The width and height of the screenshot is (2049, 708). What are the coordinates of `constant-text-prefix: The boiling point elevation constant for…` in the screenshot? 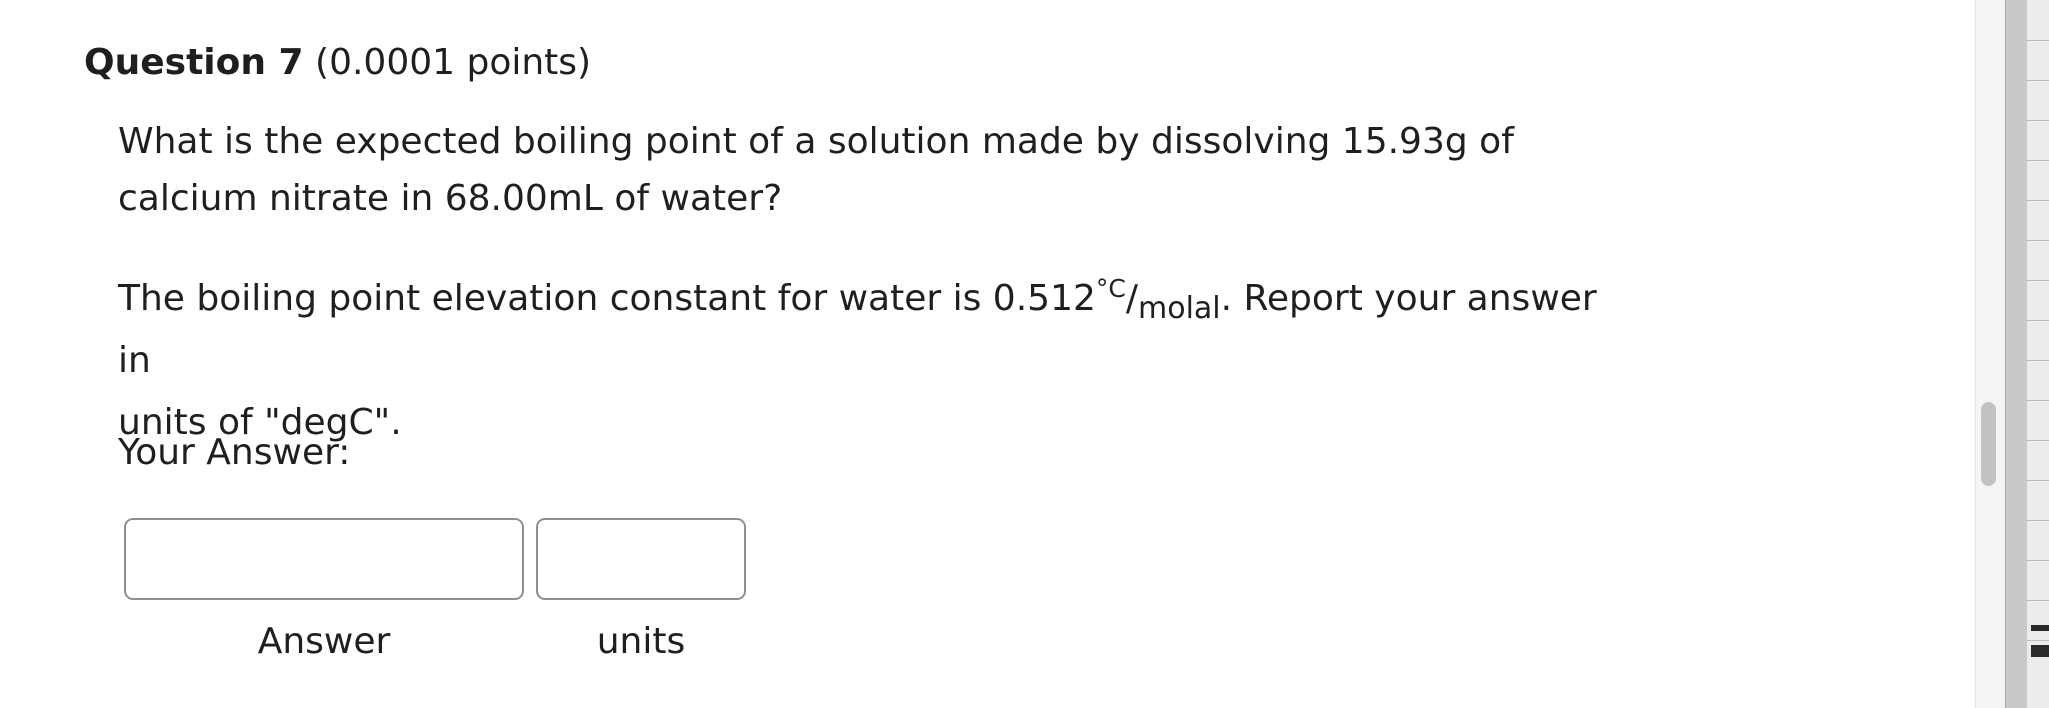 It's located at (607, 298).